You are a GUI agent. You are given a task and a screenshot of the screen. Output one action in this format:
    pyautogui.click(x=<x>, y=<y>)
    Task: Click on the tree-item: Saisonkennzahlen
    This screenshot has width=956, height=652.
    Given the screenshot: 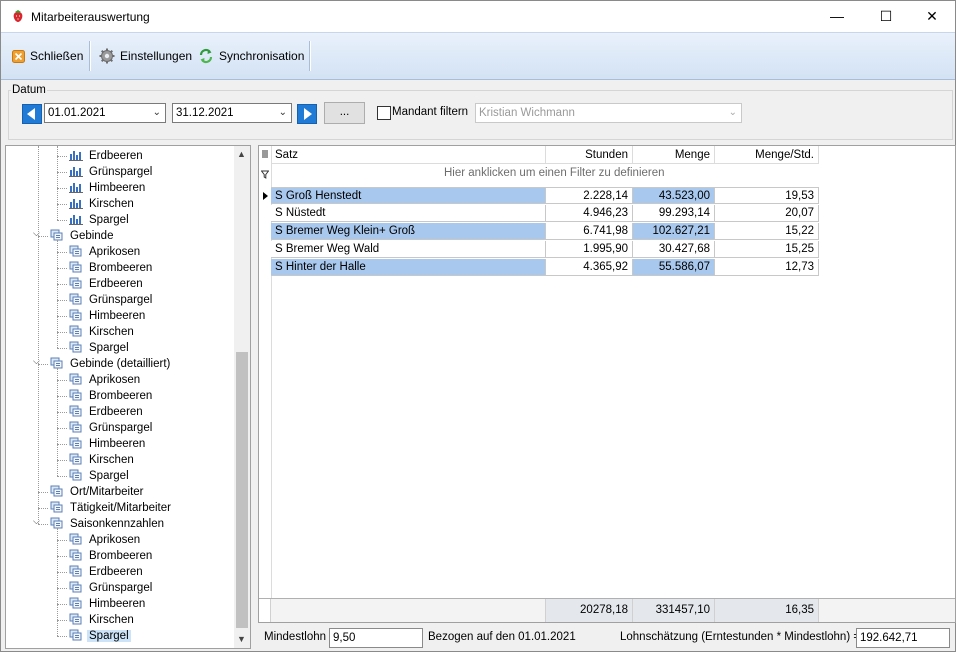 What is the action you would take?
    pyautogui.click(x=108, y=524)
    